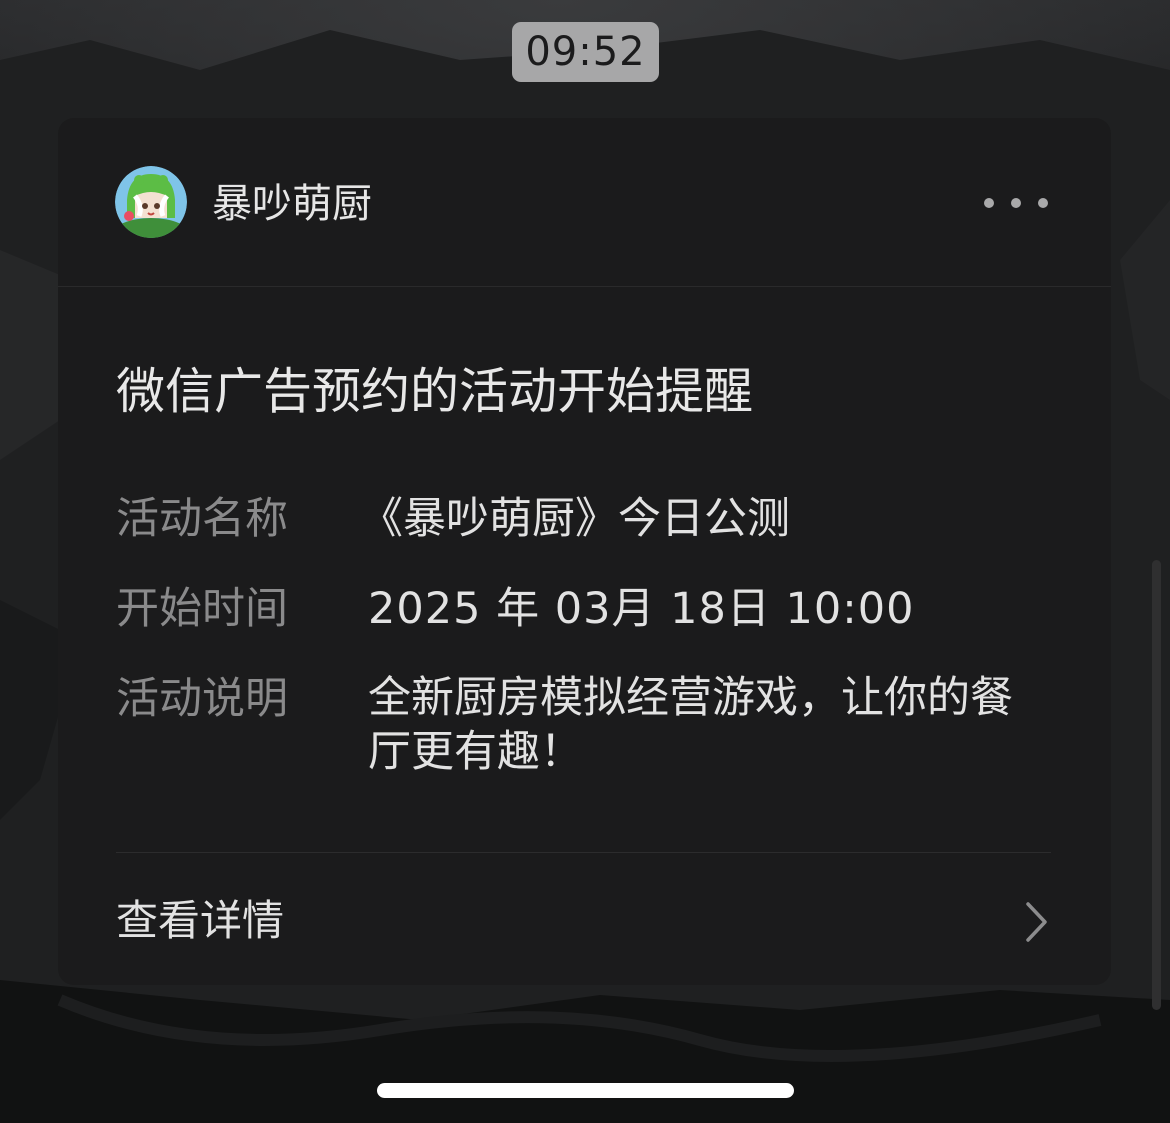 This screenshot has height=1123, width=1170. Describe the element at coordinates (1156, 785) in the screenshot. I see `scrollbar` at that location.